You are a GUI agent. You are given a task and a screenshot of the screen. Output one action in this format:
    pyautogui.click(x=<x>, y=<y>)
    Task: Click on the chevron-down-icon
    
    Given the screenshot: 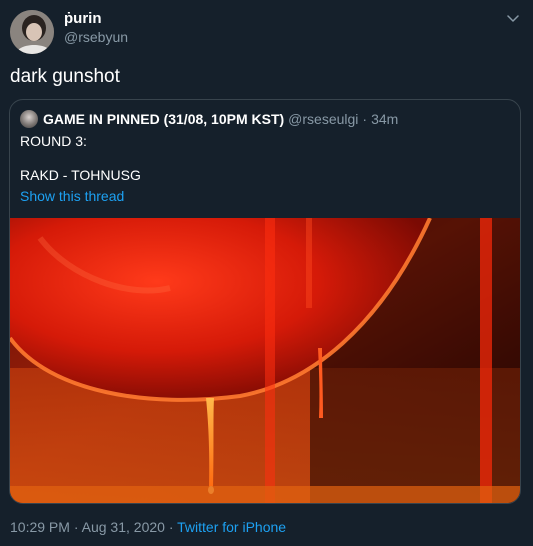 What is the action you would take?
    pyautogui.click(x=513, y=18)
    